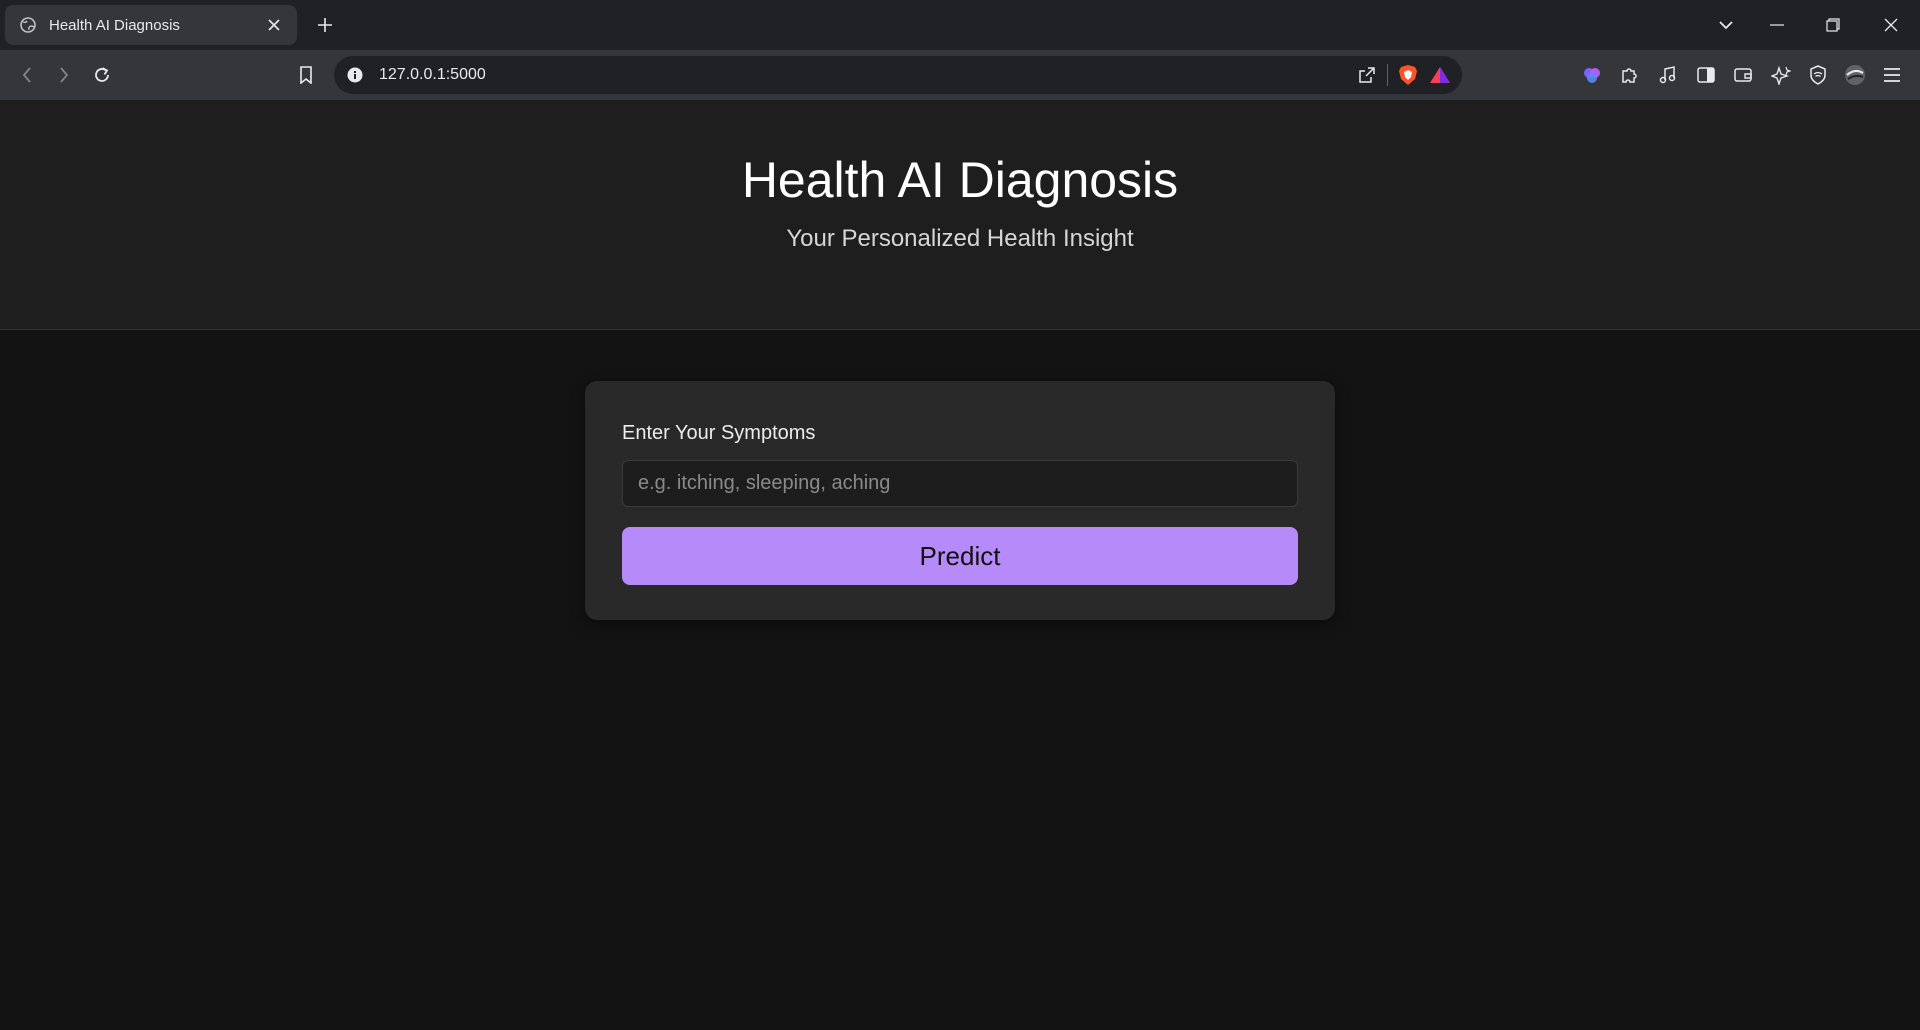 This screenshot has height=1030, width=1920. What do you see at coordinates (28, 25) in the screenshot?
I see `globe-icon` at bounding box center [28, 25].